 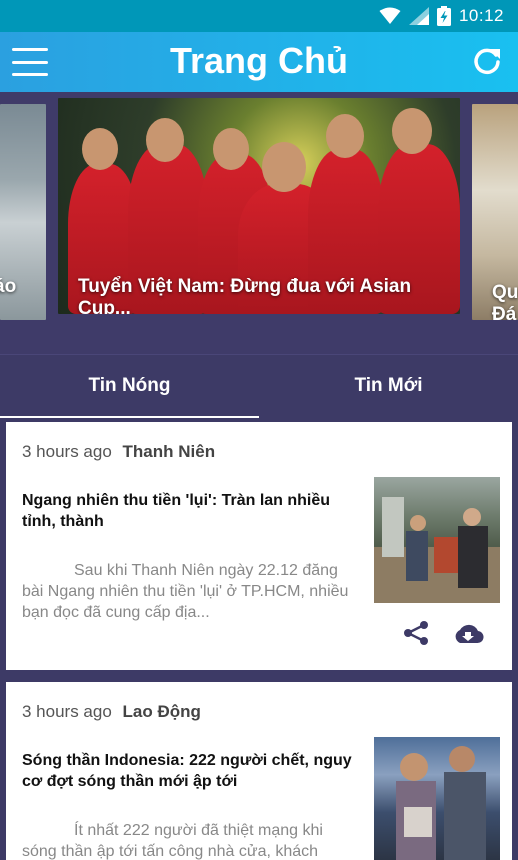 I want to click on signal-icon, so click(x=418, y=16).